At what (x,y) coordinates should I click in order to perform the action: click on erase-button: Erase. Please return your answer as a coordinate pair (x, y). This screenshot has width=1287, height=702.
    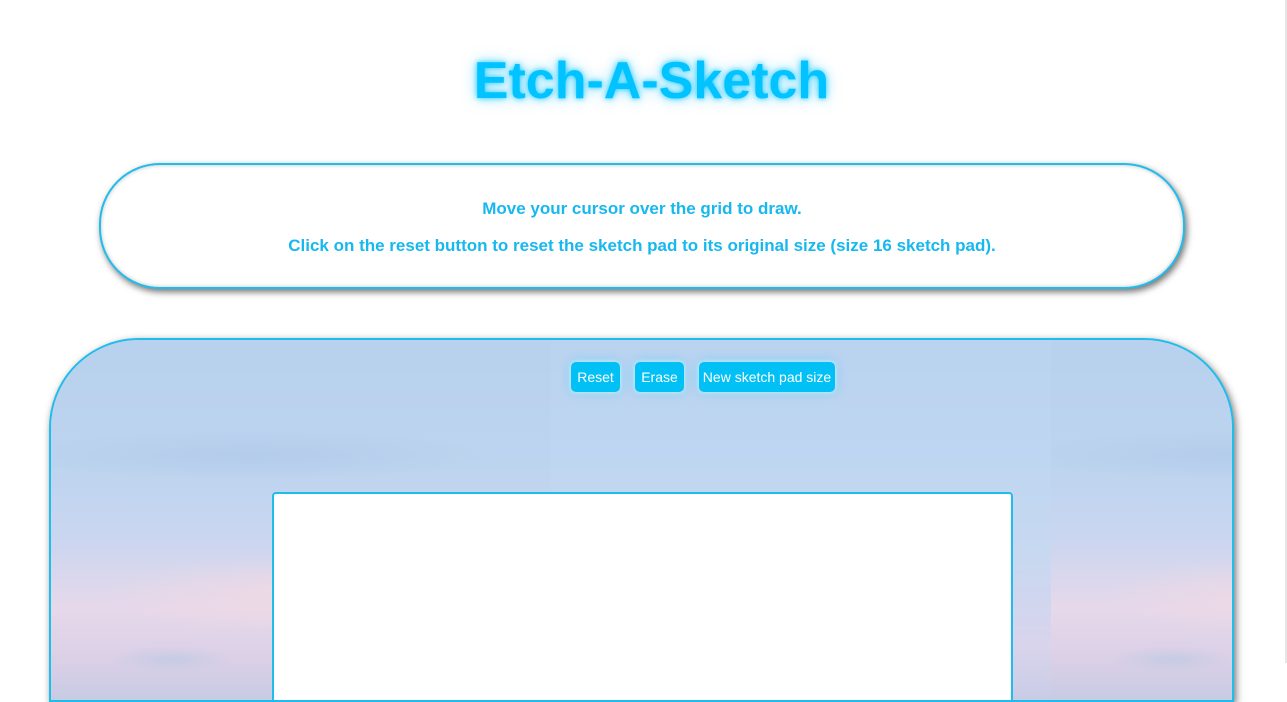
    Looking at the image, I should click on (659, 377).